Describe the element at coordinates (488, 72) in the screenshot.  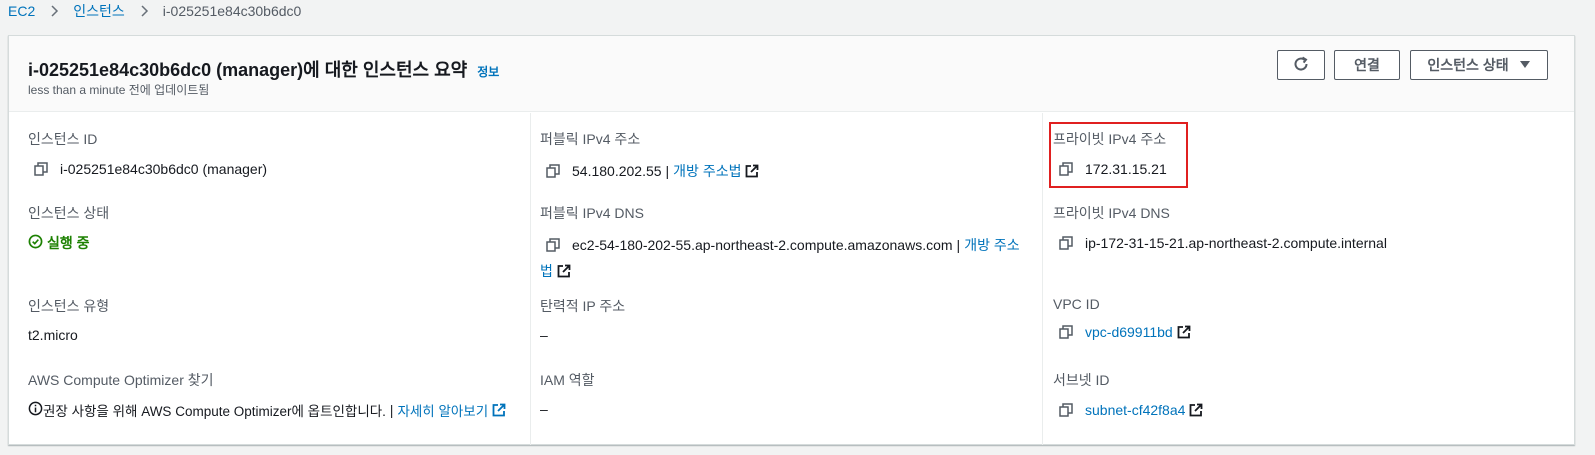
I see `info-link: 정보` at that location.